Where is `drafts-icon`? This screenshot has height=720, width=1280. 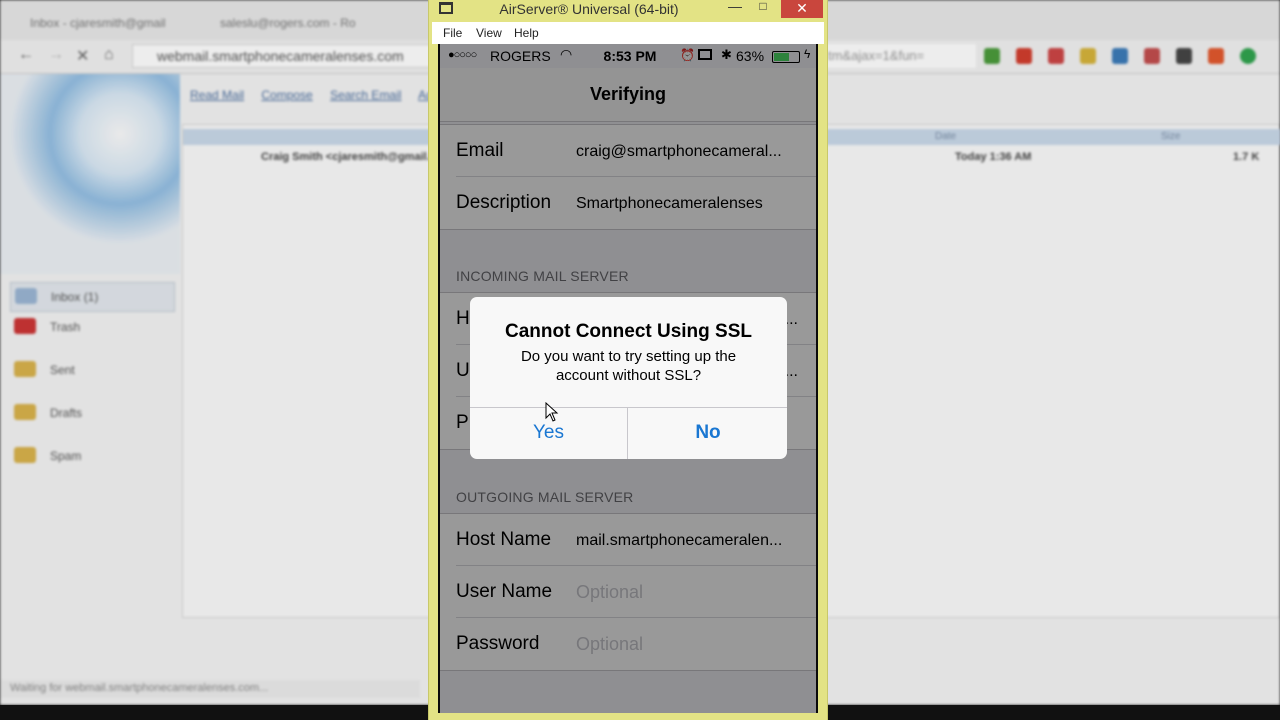
drafts-icon is located at coordinates (25, 412).